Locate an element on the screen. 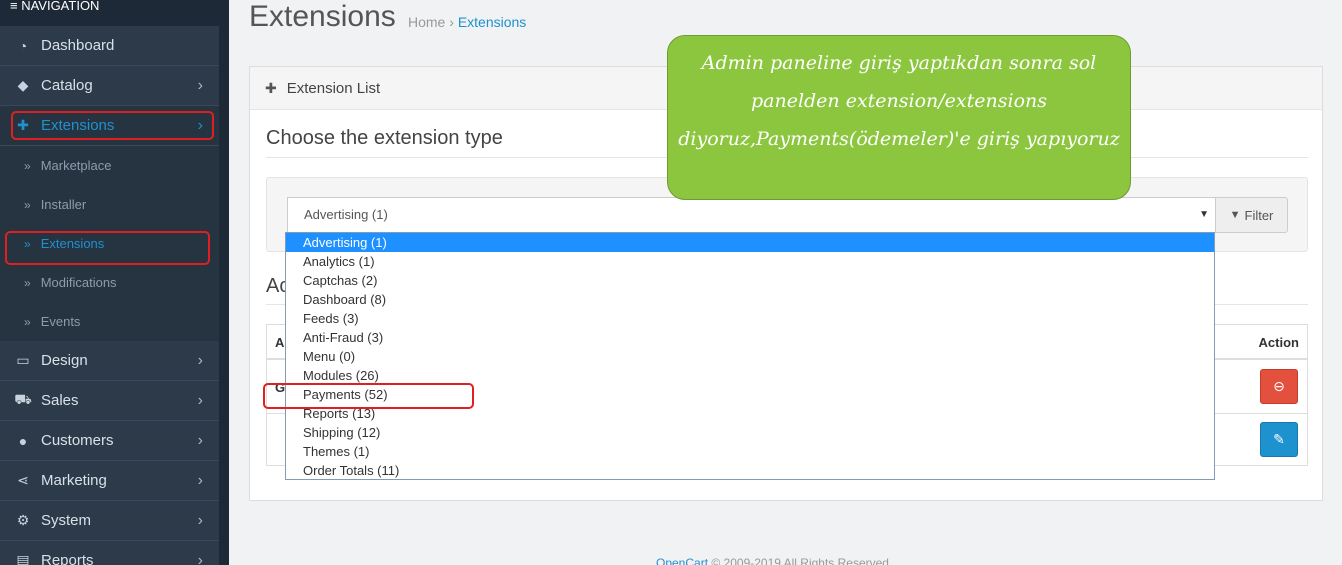 Image resolution: width=1342 pixels, height=565 pixels. sidebar-subitem-marketplace: » Marketplace is located at coordinates (109, 165).